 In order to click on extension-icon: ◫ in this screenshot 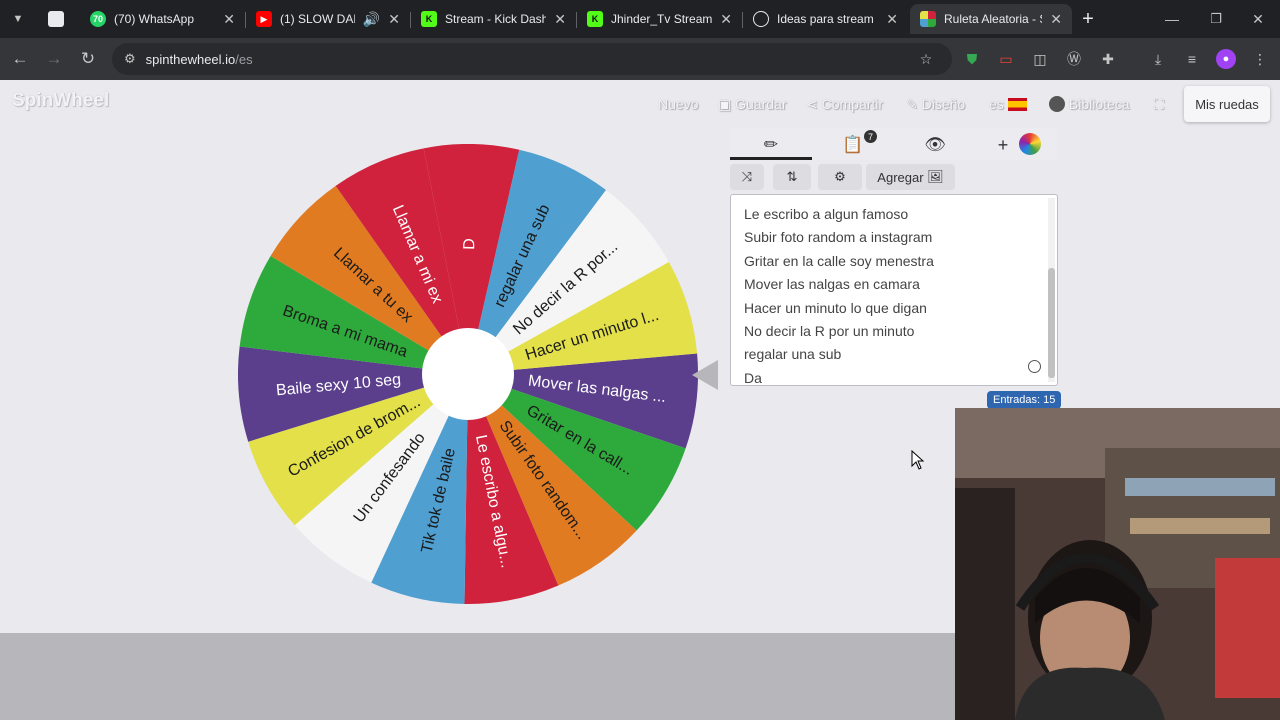, I will do `click(1040, 59)`.